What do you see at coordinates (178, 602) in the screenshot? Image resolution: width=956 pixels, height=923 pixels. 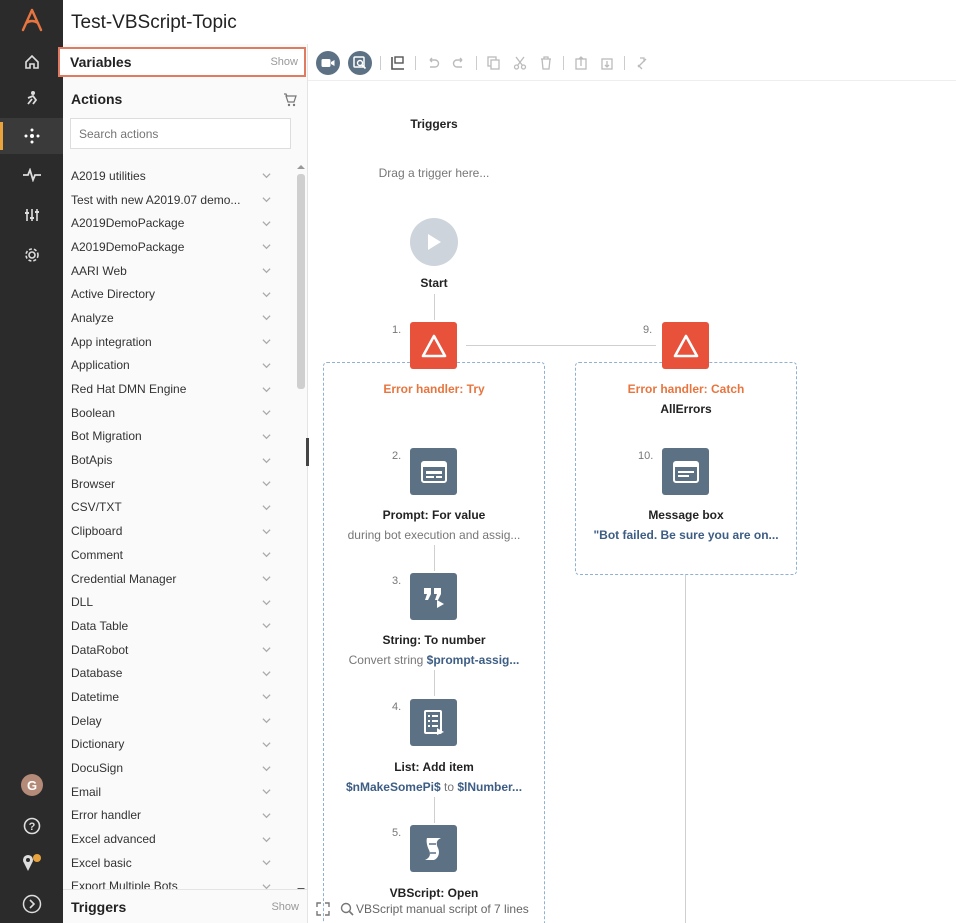 I see `action-package-item: DLL` at bounding box center [178, 602].